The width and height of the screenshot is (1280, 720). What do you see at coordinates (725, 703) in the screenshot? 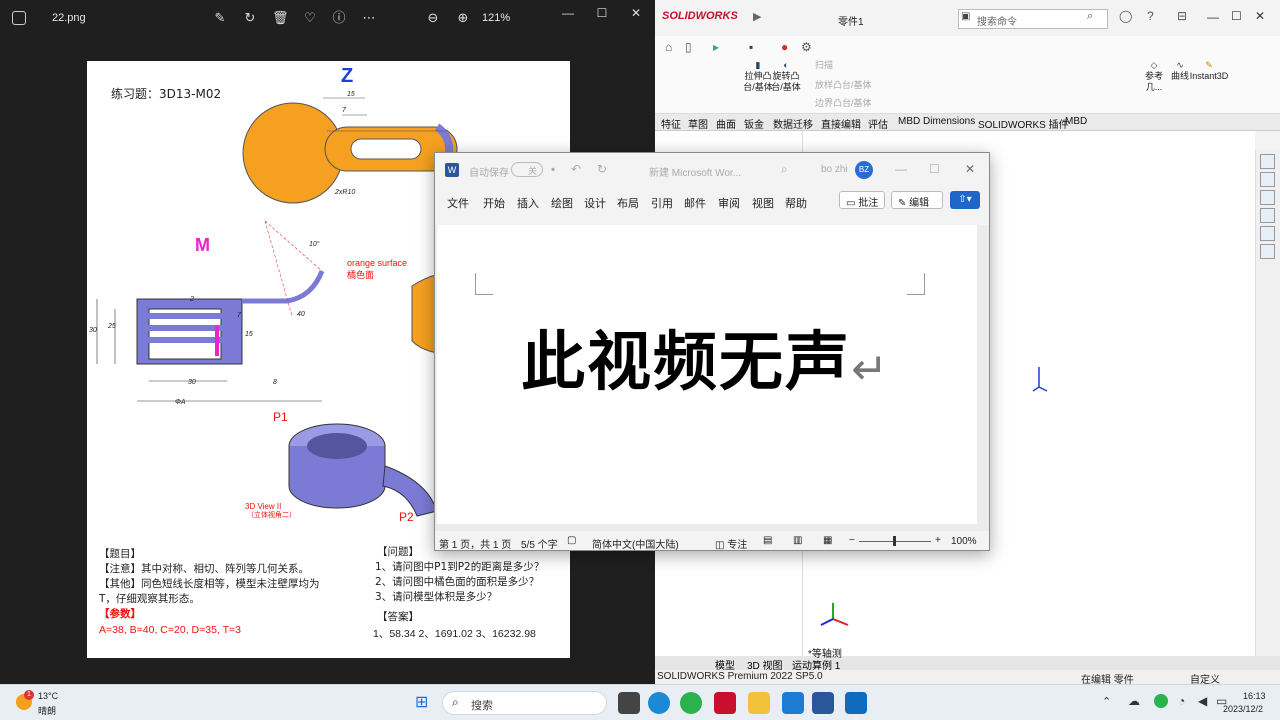
I see `solidworks-taskbar-icon` at bounding box center [725, 703].